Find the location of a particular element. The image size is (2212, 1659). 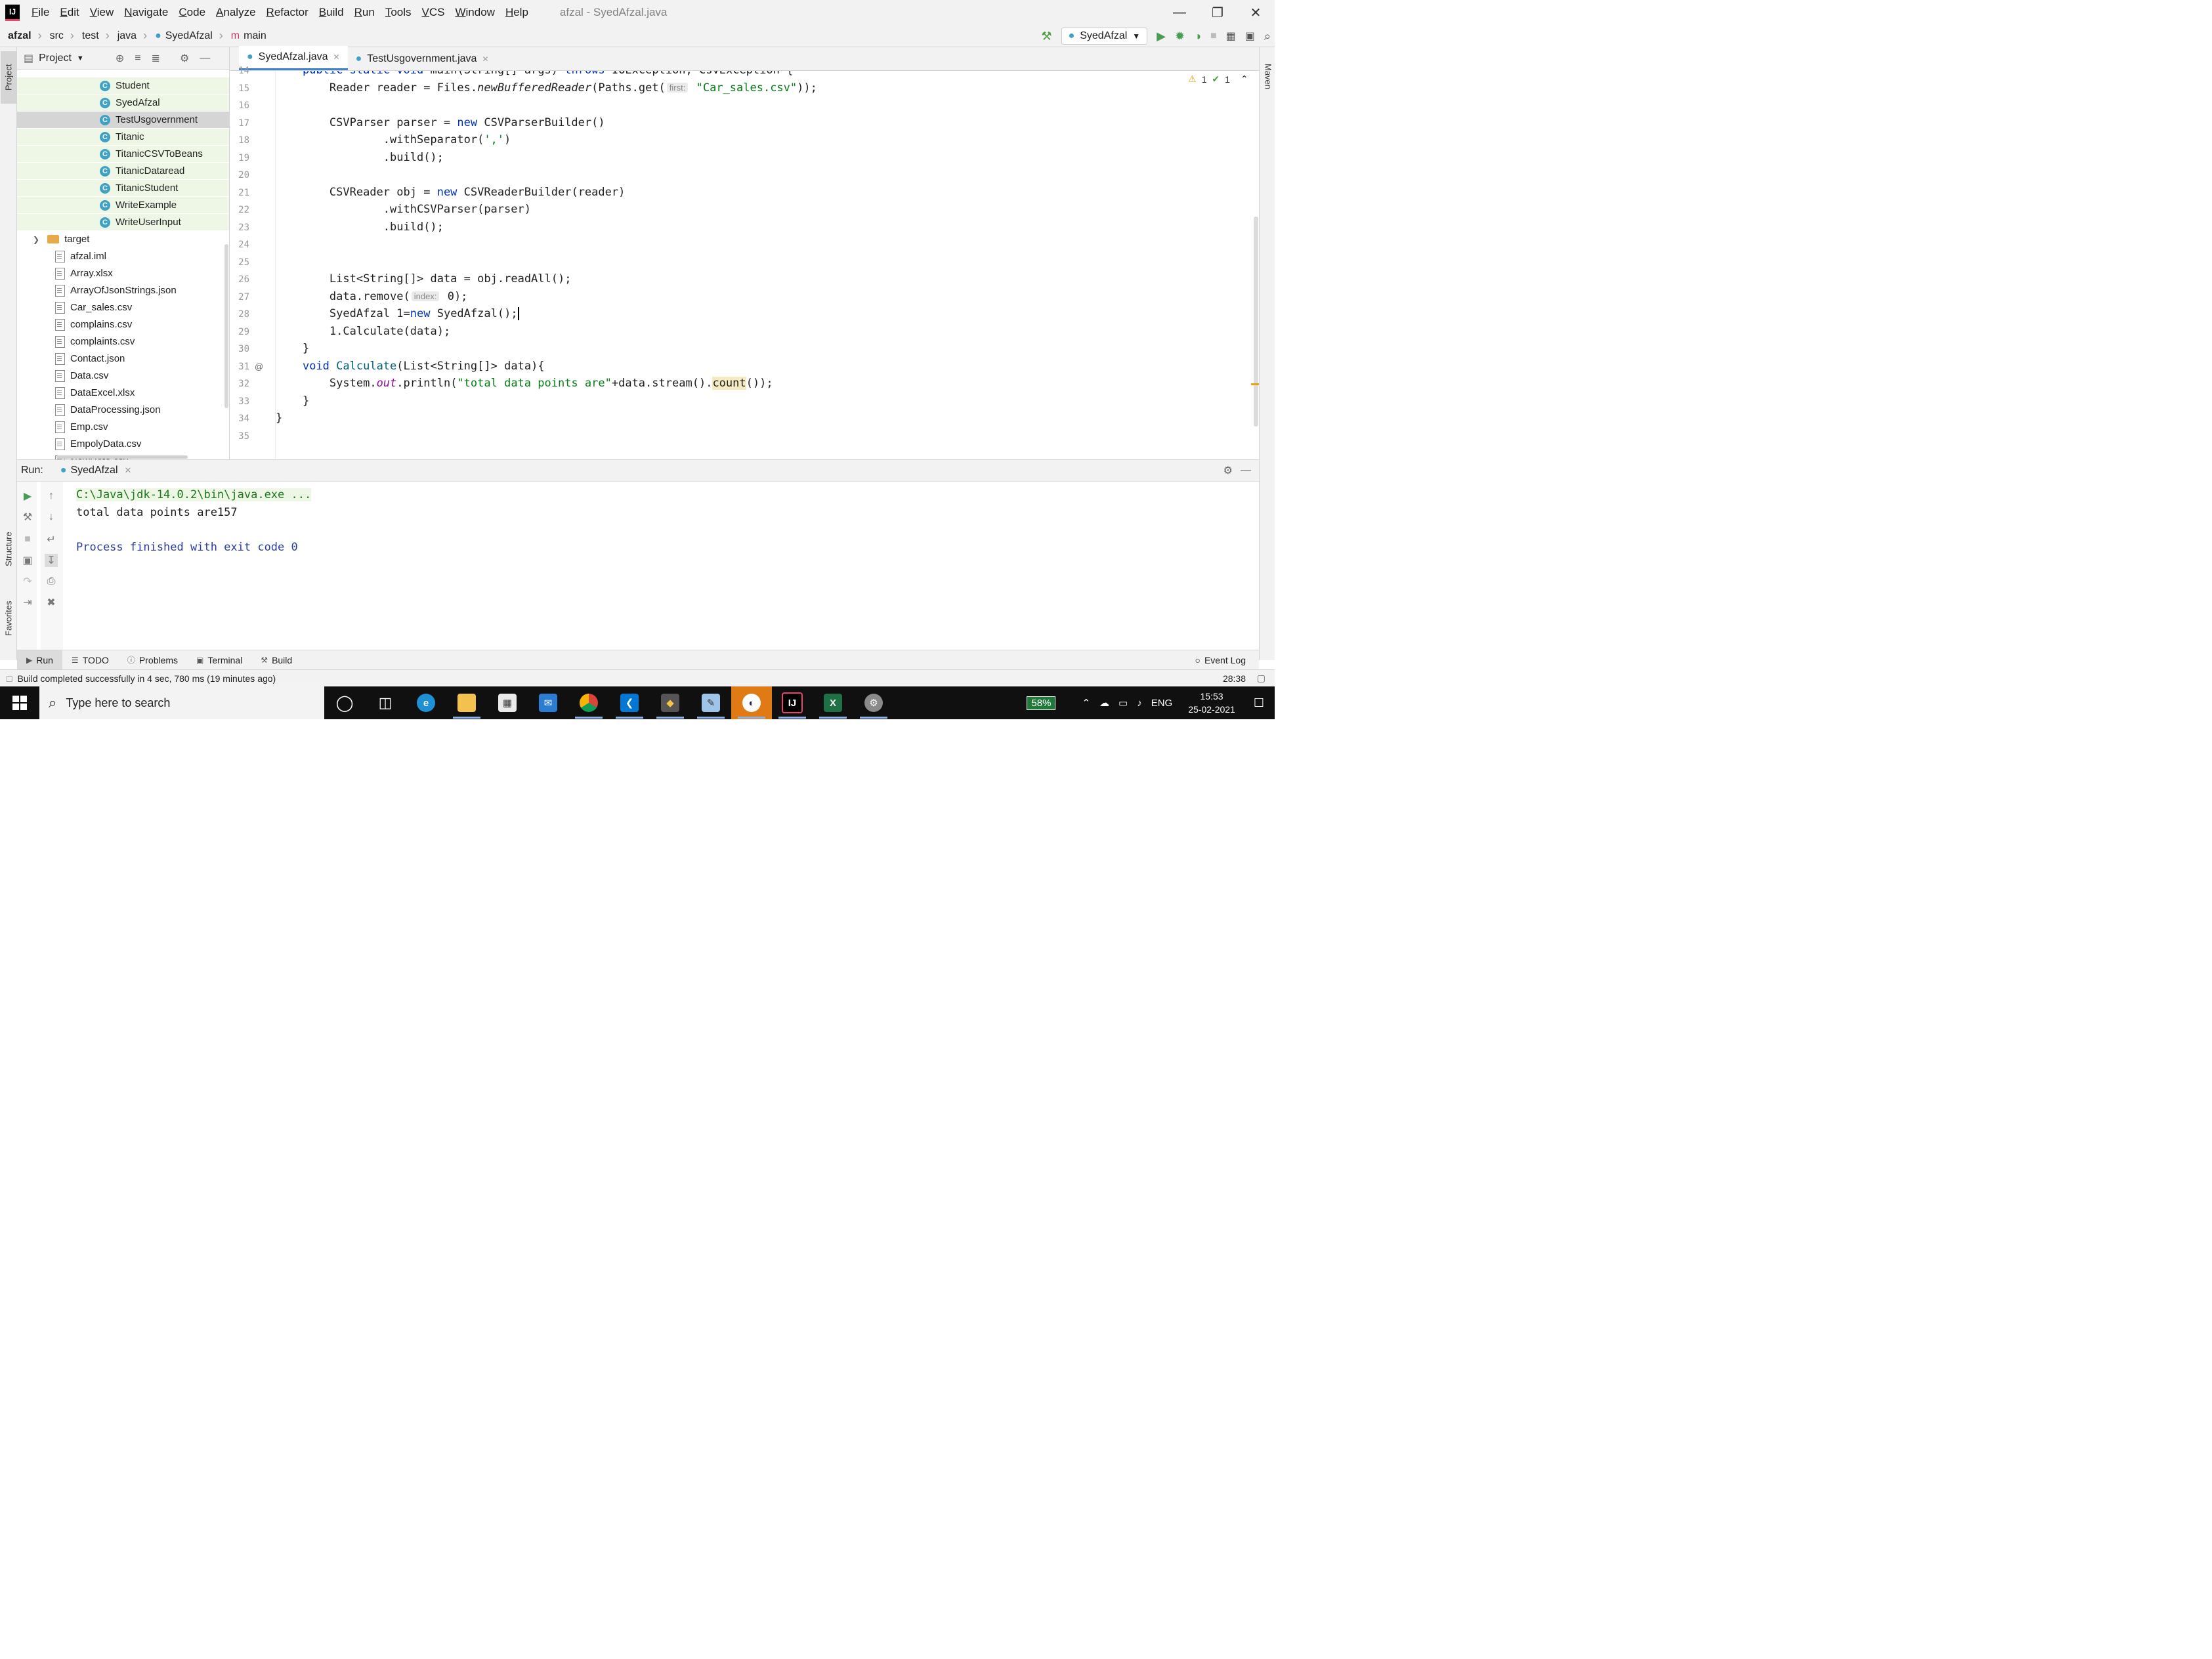

tree-item: C WriteUserInput is located at coordinates (123, 222).